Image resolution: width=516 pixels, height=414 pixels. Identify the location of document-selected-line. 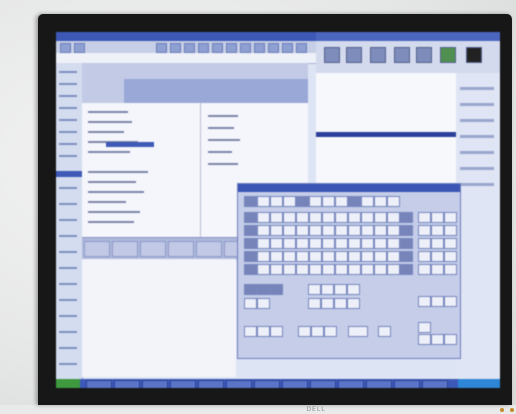
(130, 144).